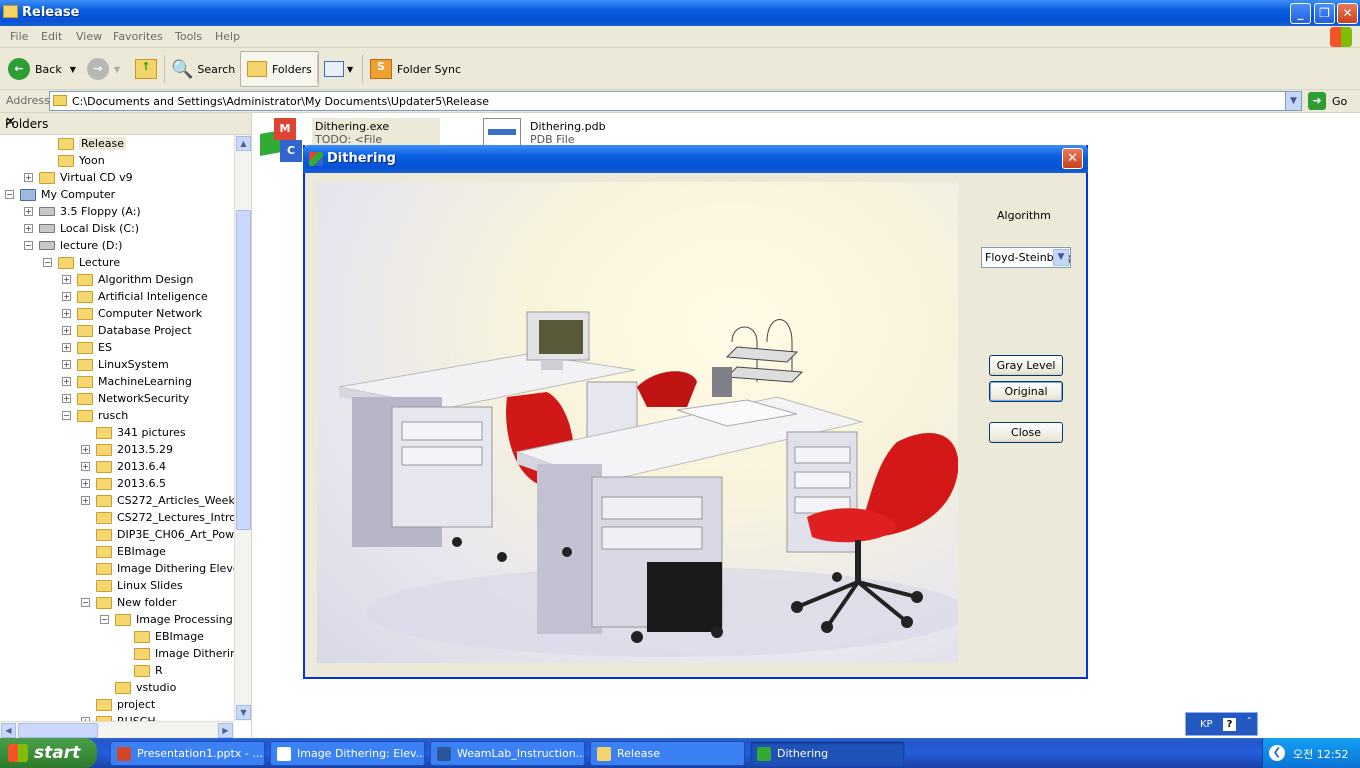 This screenshot has height=768, width=1360. I want to click on tree-item: − My Computer, so click(60, 194).